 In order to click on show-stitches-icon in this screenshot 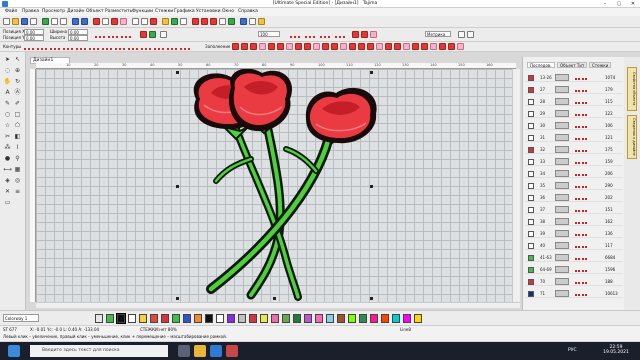, I will do `click(153, 21)`.